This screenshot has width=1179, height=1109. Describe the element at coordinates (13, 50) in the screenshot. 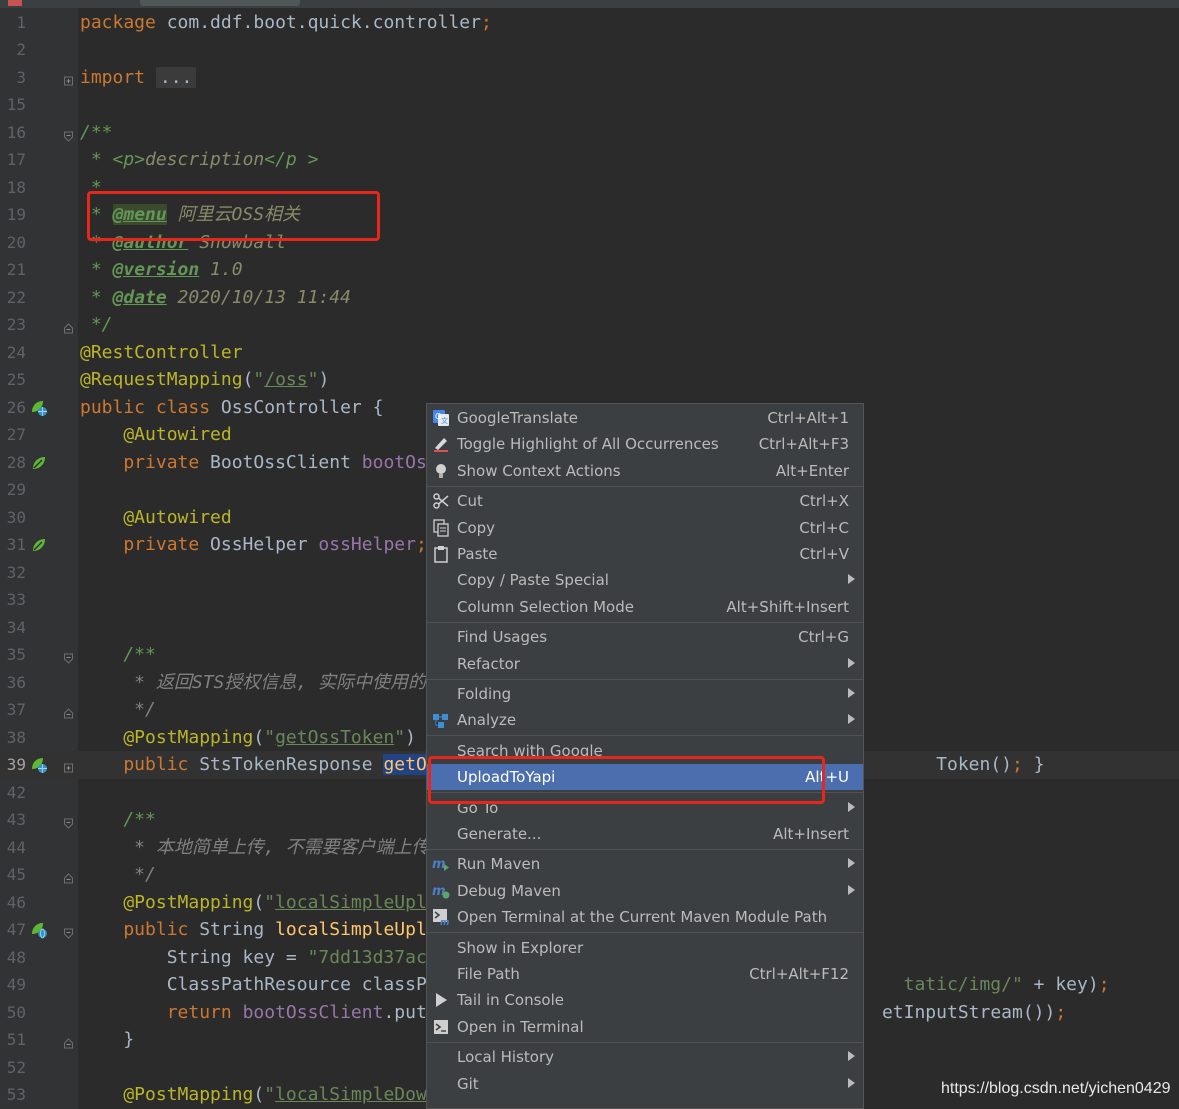

I see `line-number: 2` at that location.